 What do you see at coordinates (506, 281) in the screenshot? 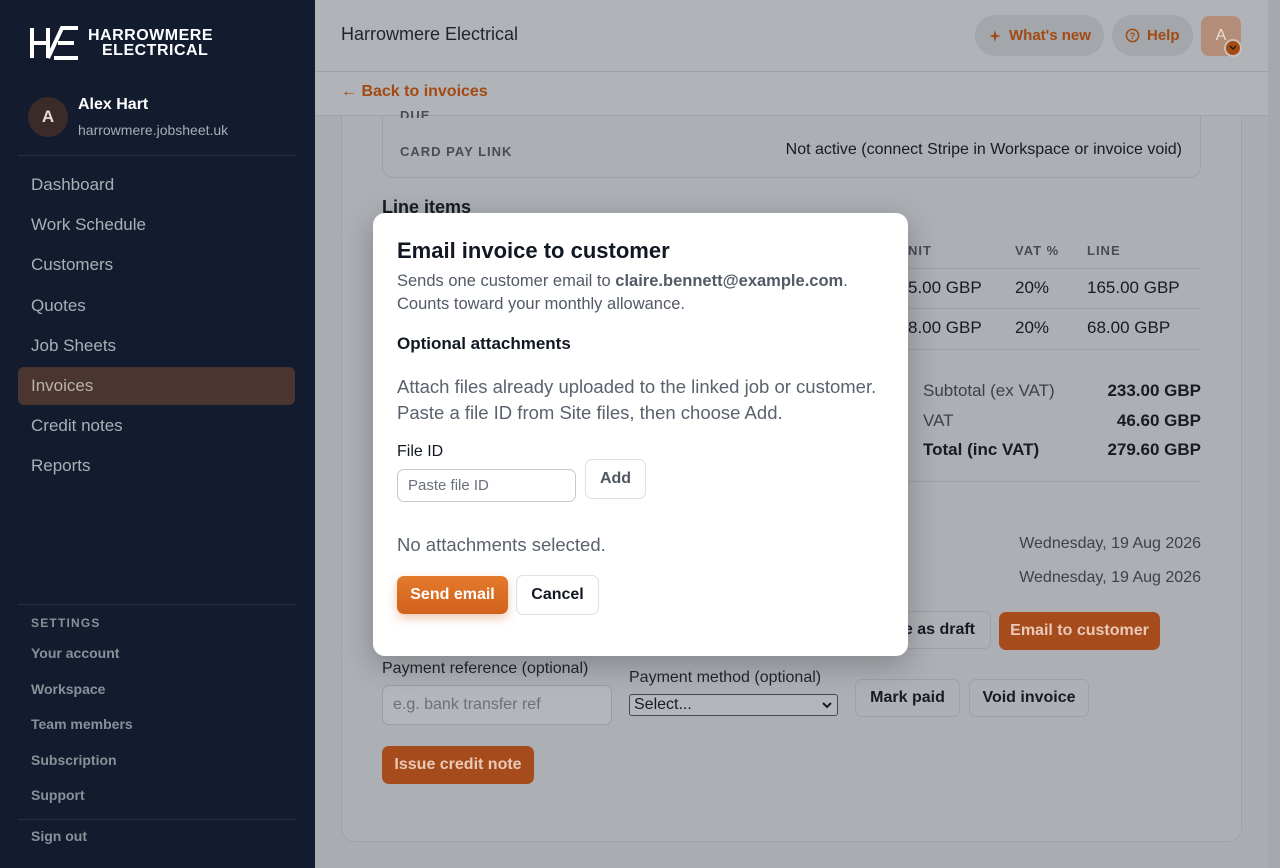
I see `modal-description-prefix: Sends one customer email to` at bounding box center [506, 281].